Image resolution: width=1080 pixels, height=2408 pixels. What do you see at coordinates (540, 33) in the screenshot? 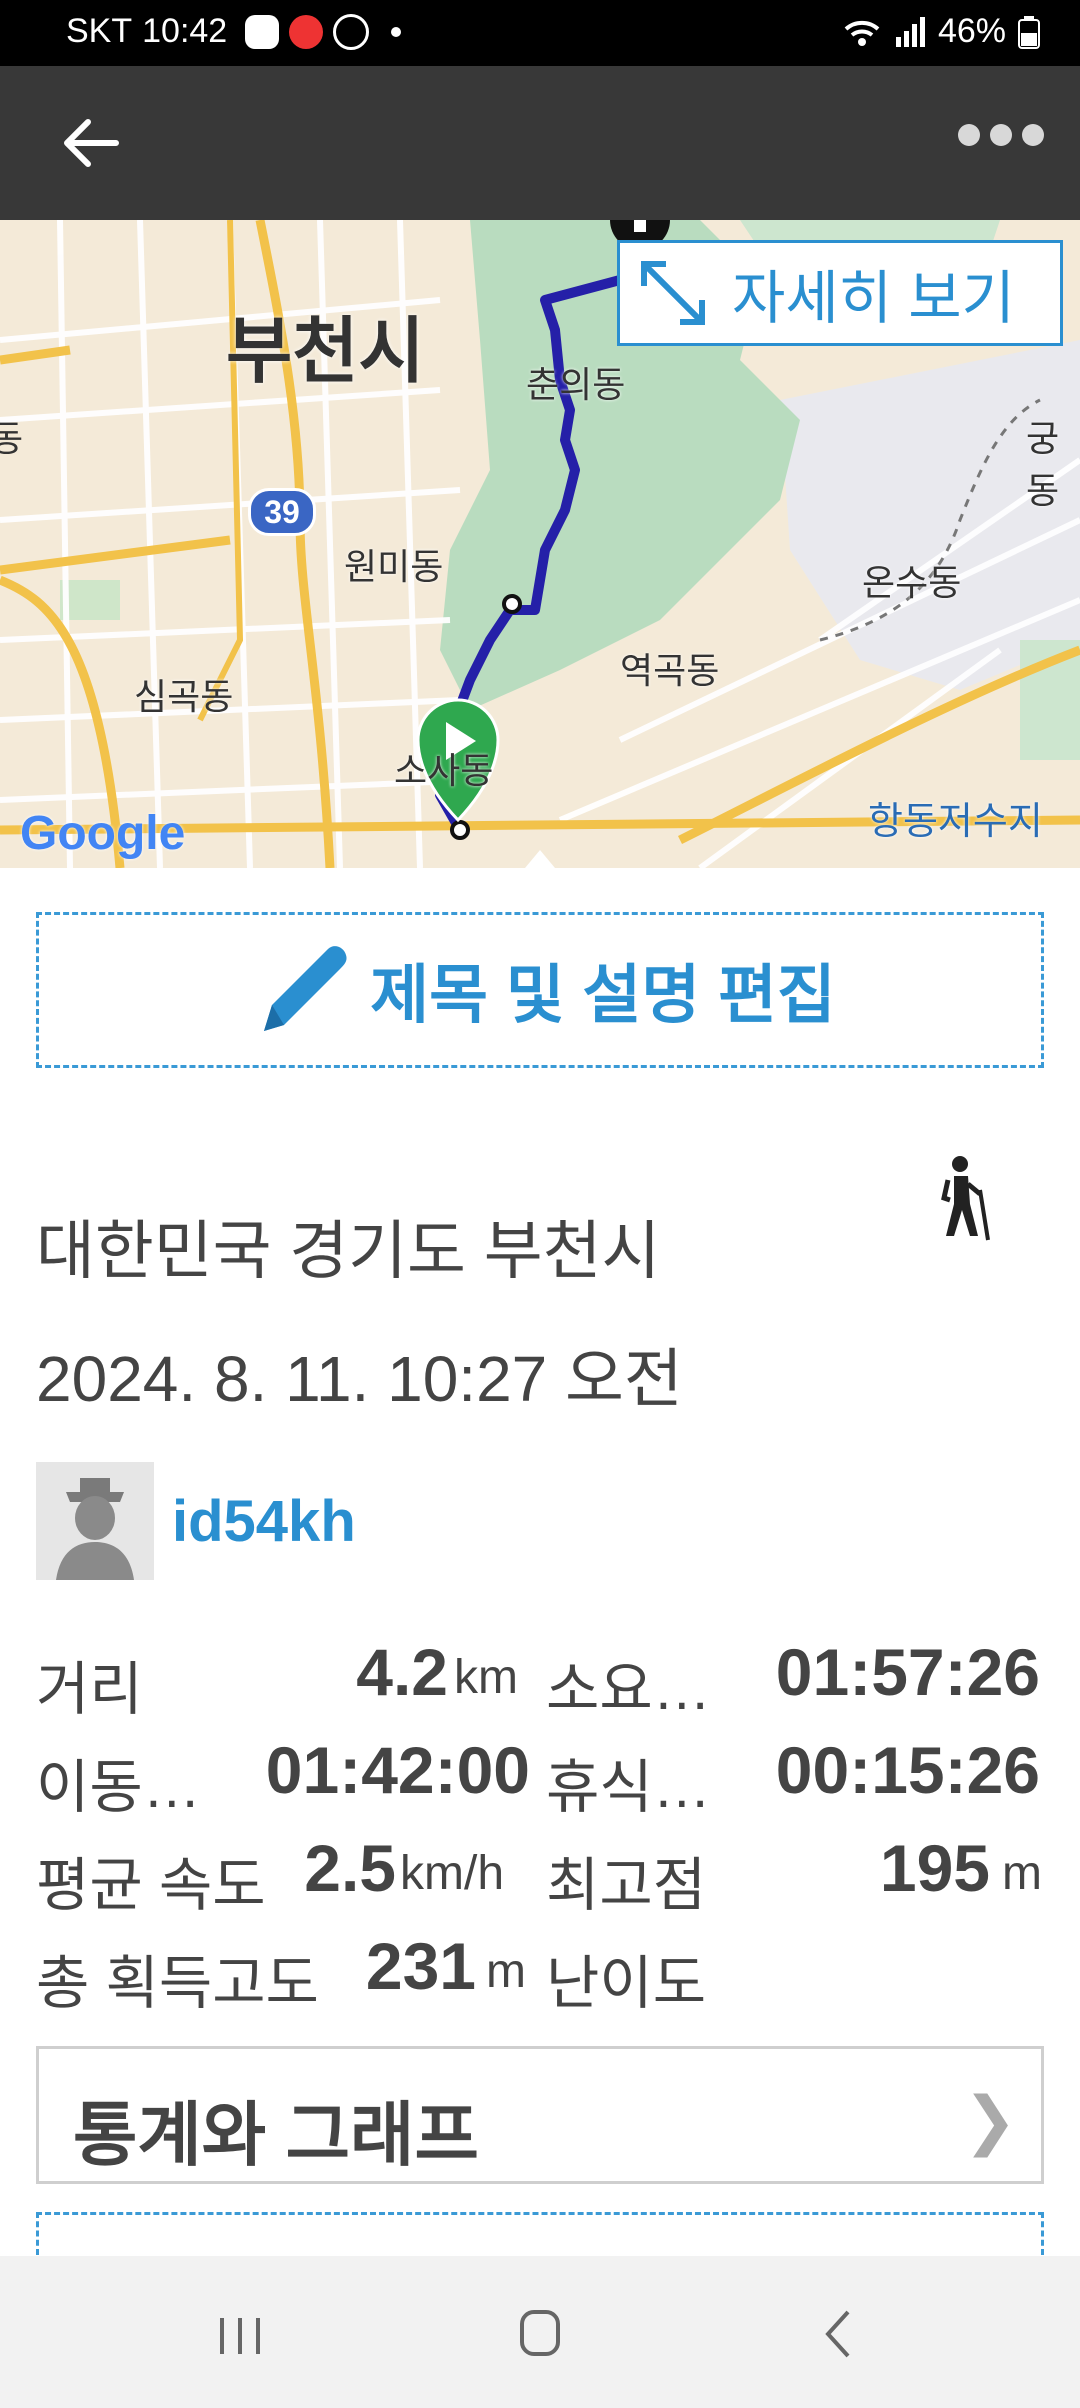
I see `status-bar: SKT 10:42 46%` at bounding box center [540, 33].